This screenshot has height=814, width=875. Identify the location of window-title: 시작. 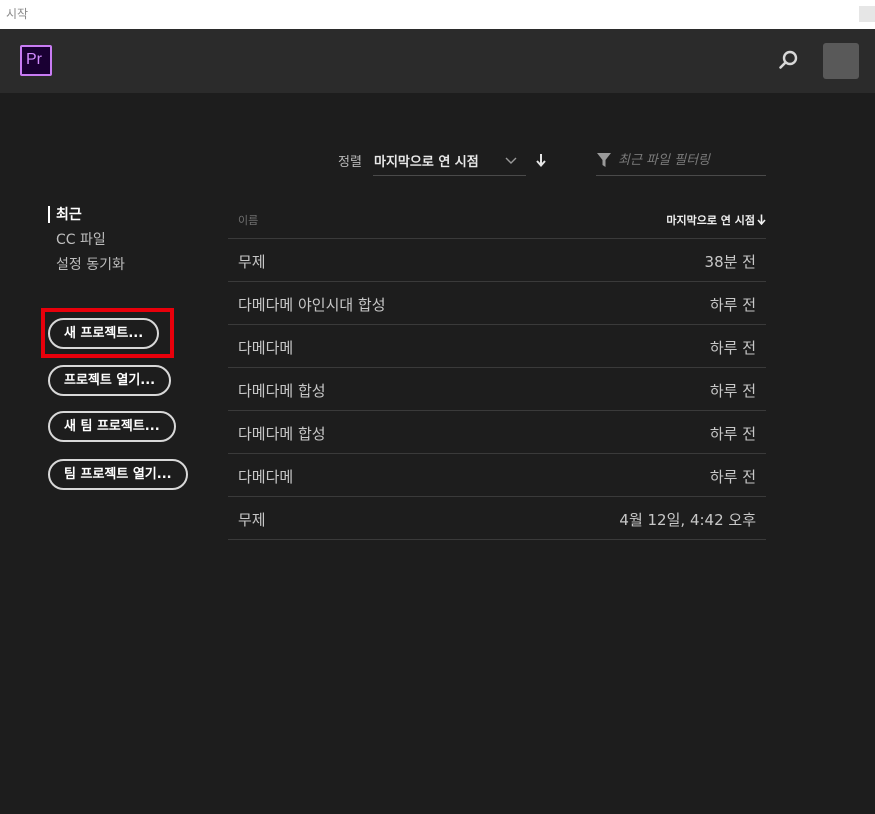
(17, 14).